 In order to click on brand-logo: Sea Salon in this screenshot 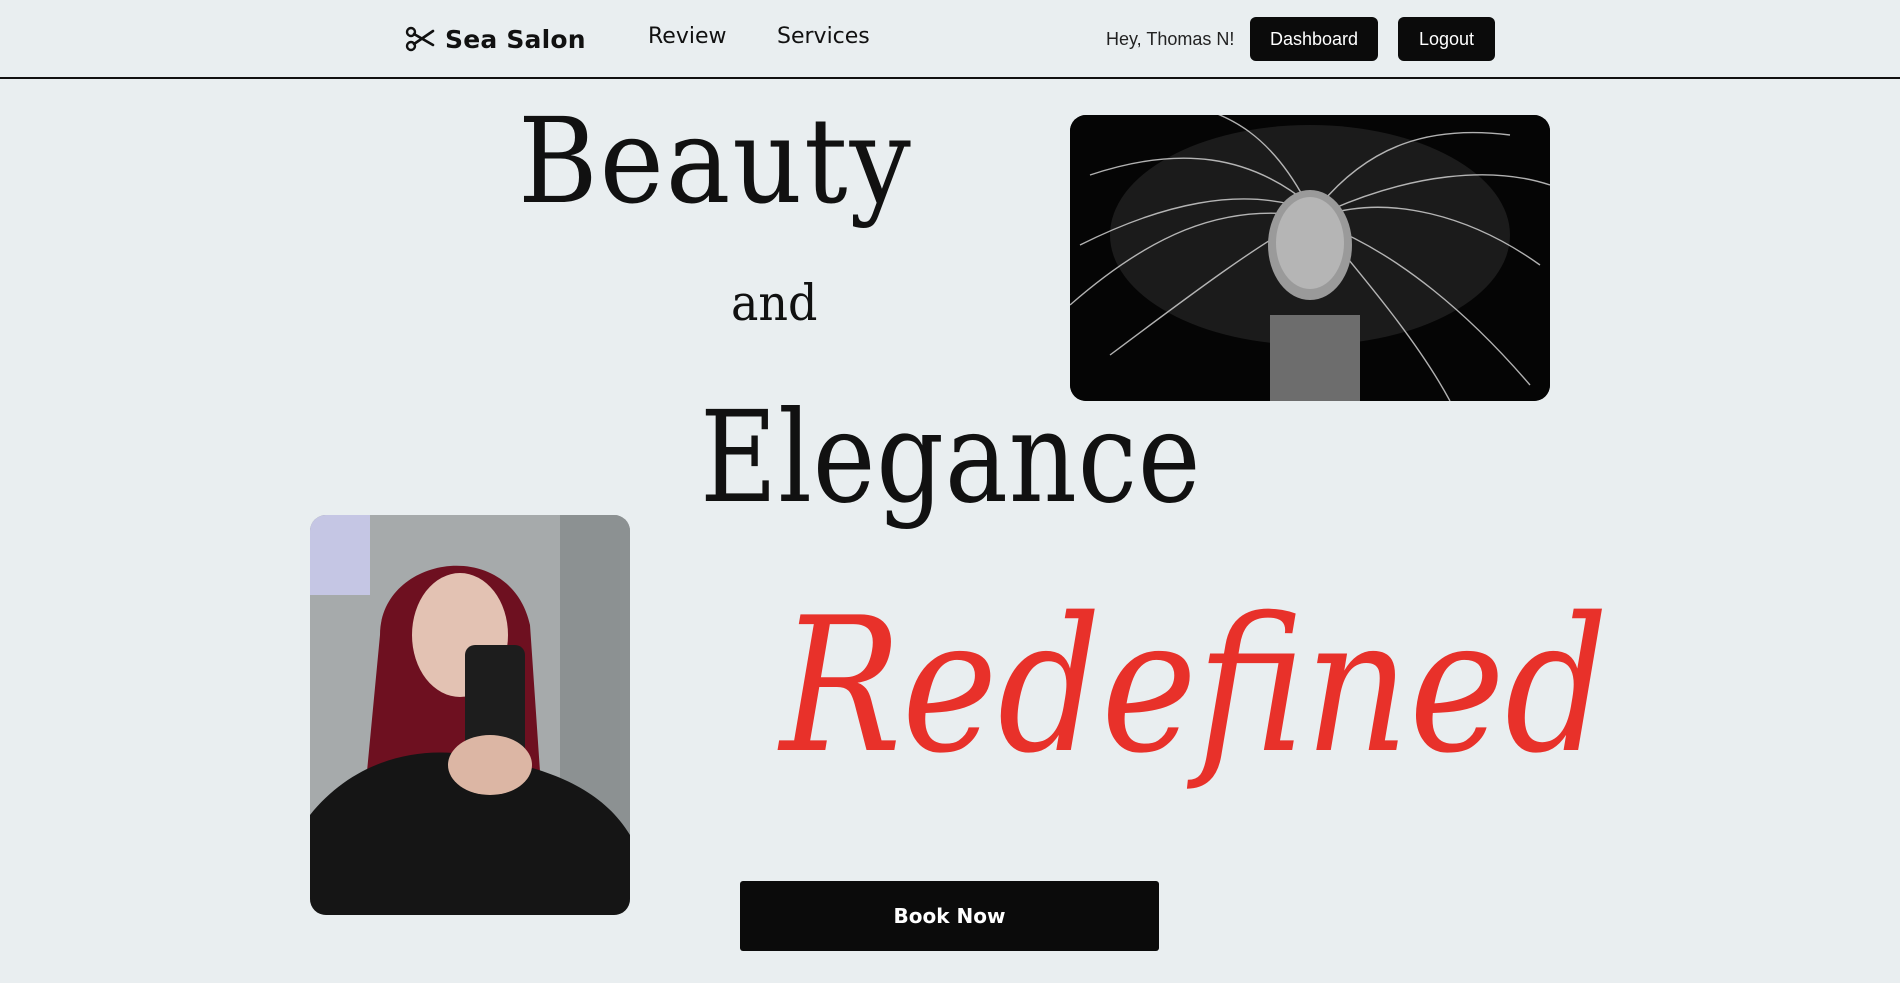, I will do `click(495, 39)`.